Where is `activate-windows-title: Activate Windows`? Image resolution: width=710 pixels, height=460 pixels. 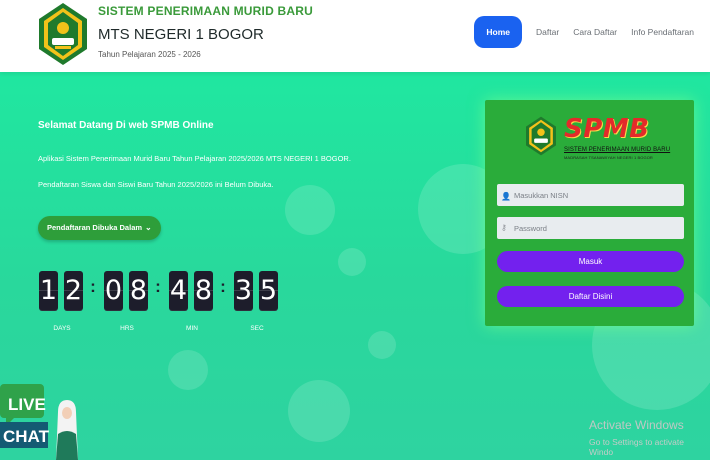
activate-windows-title: Activate Windows is located at coordinates (636, 425).